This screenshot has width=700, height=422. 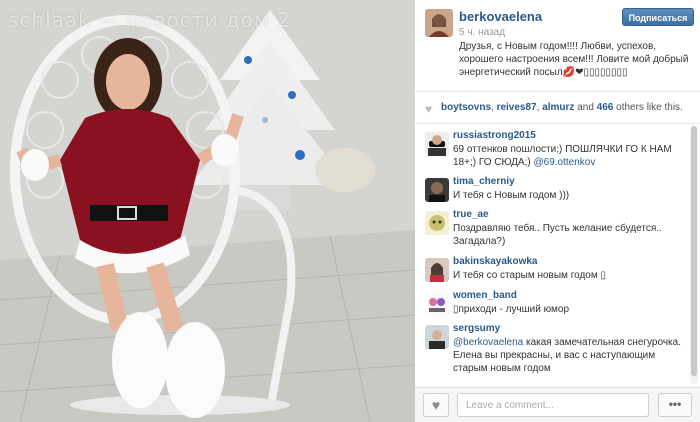 I want to click on comment-footer: ♥ •••, so click(x=557, y=404).